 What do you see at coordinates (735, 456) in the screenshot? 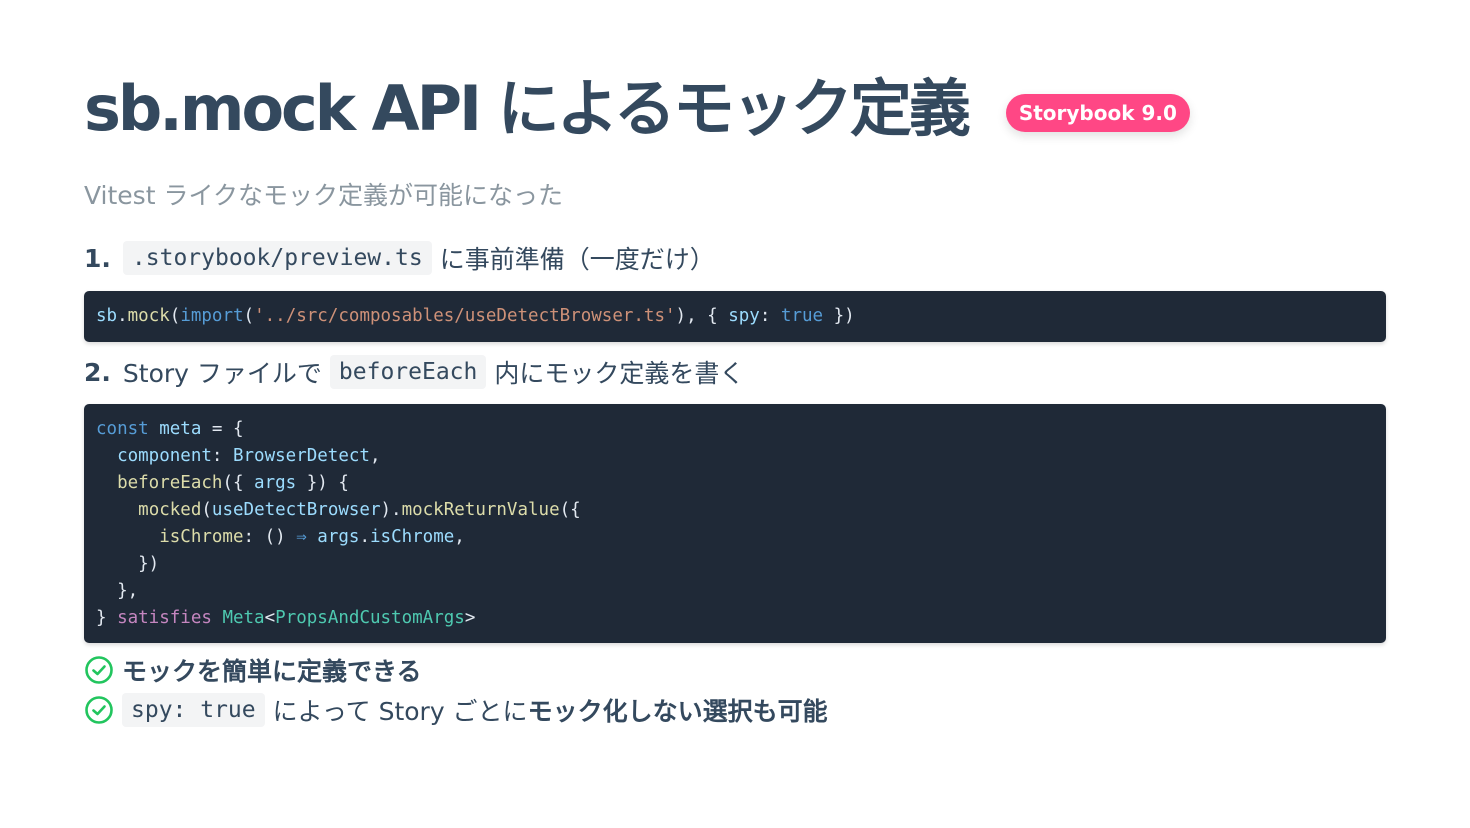
I see `code-line: component: BrowserDetect,` at bounding box center [735, 456].